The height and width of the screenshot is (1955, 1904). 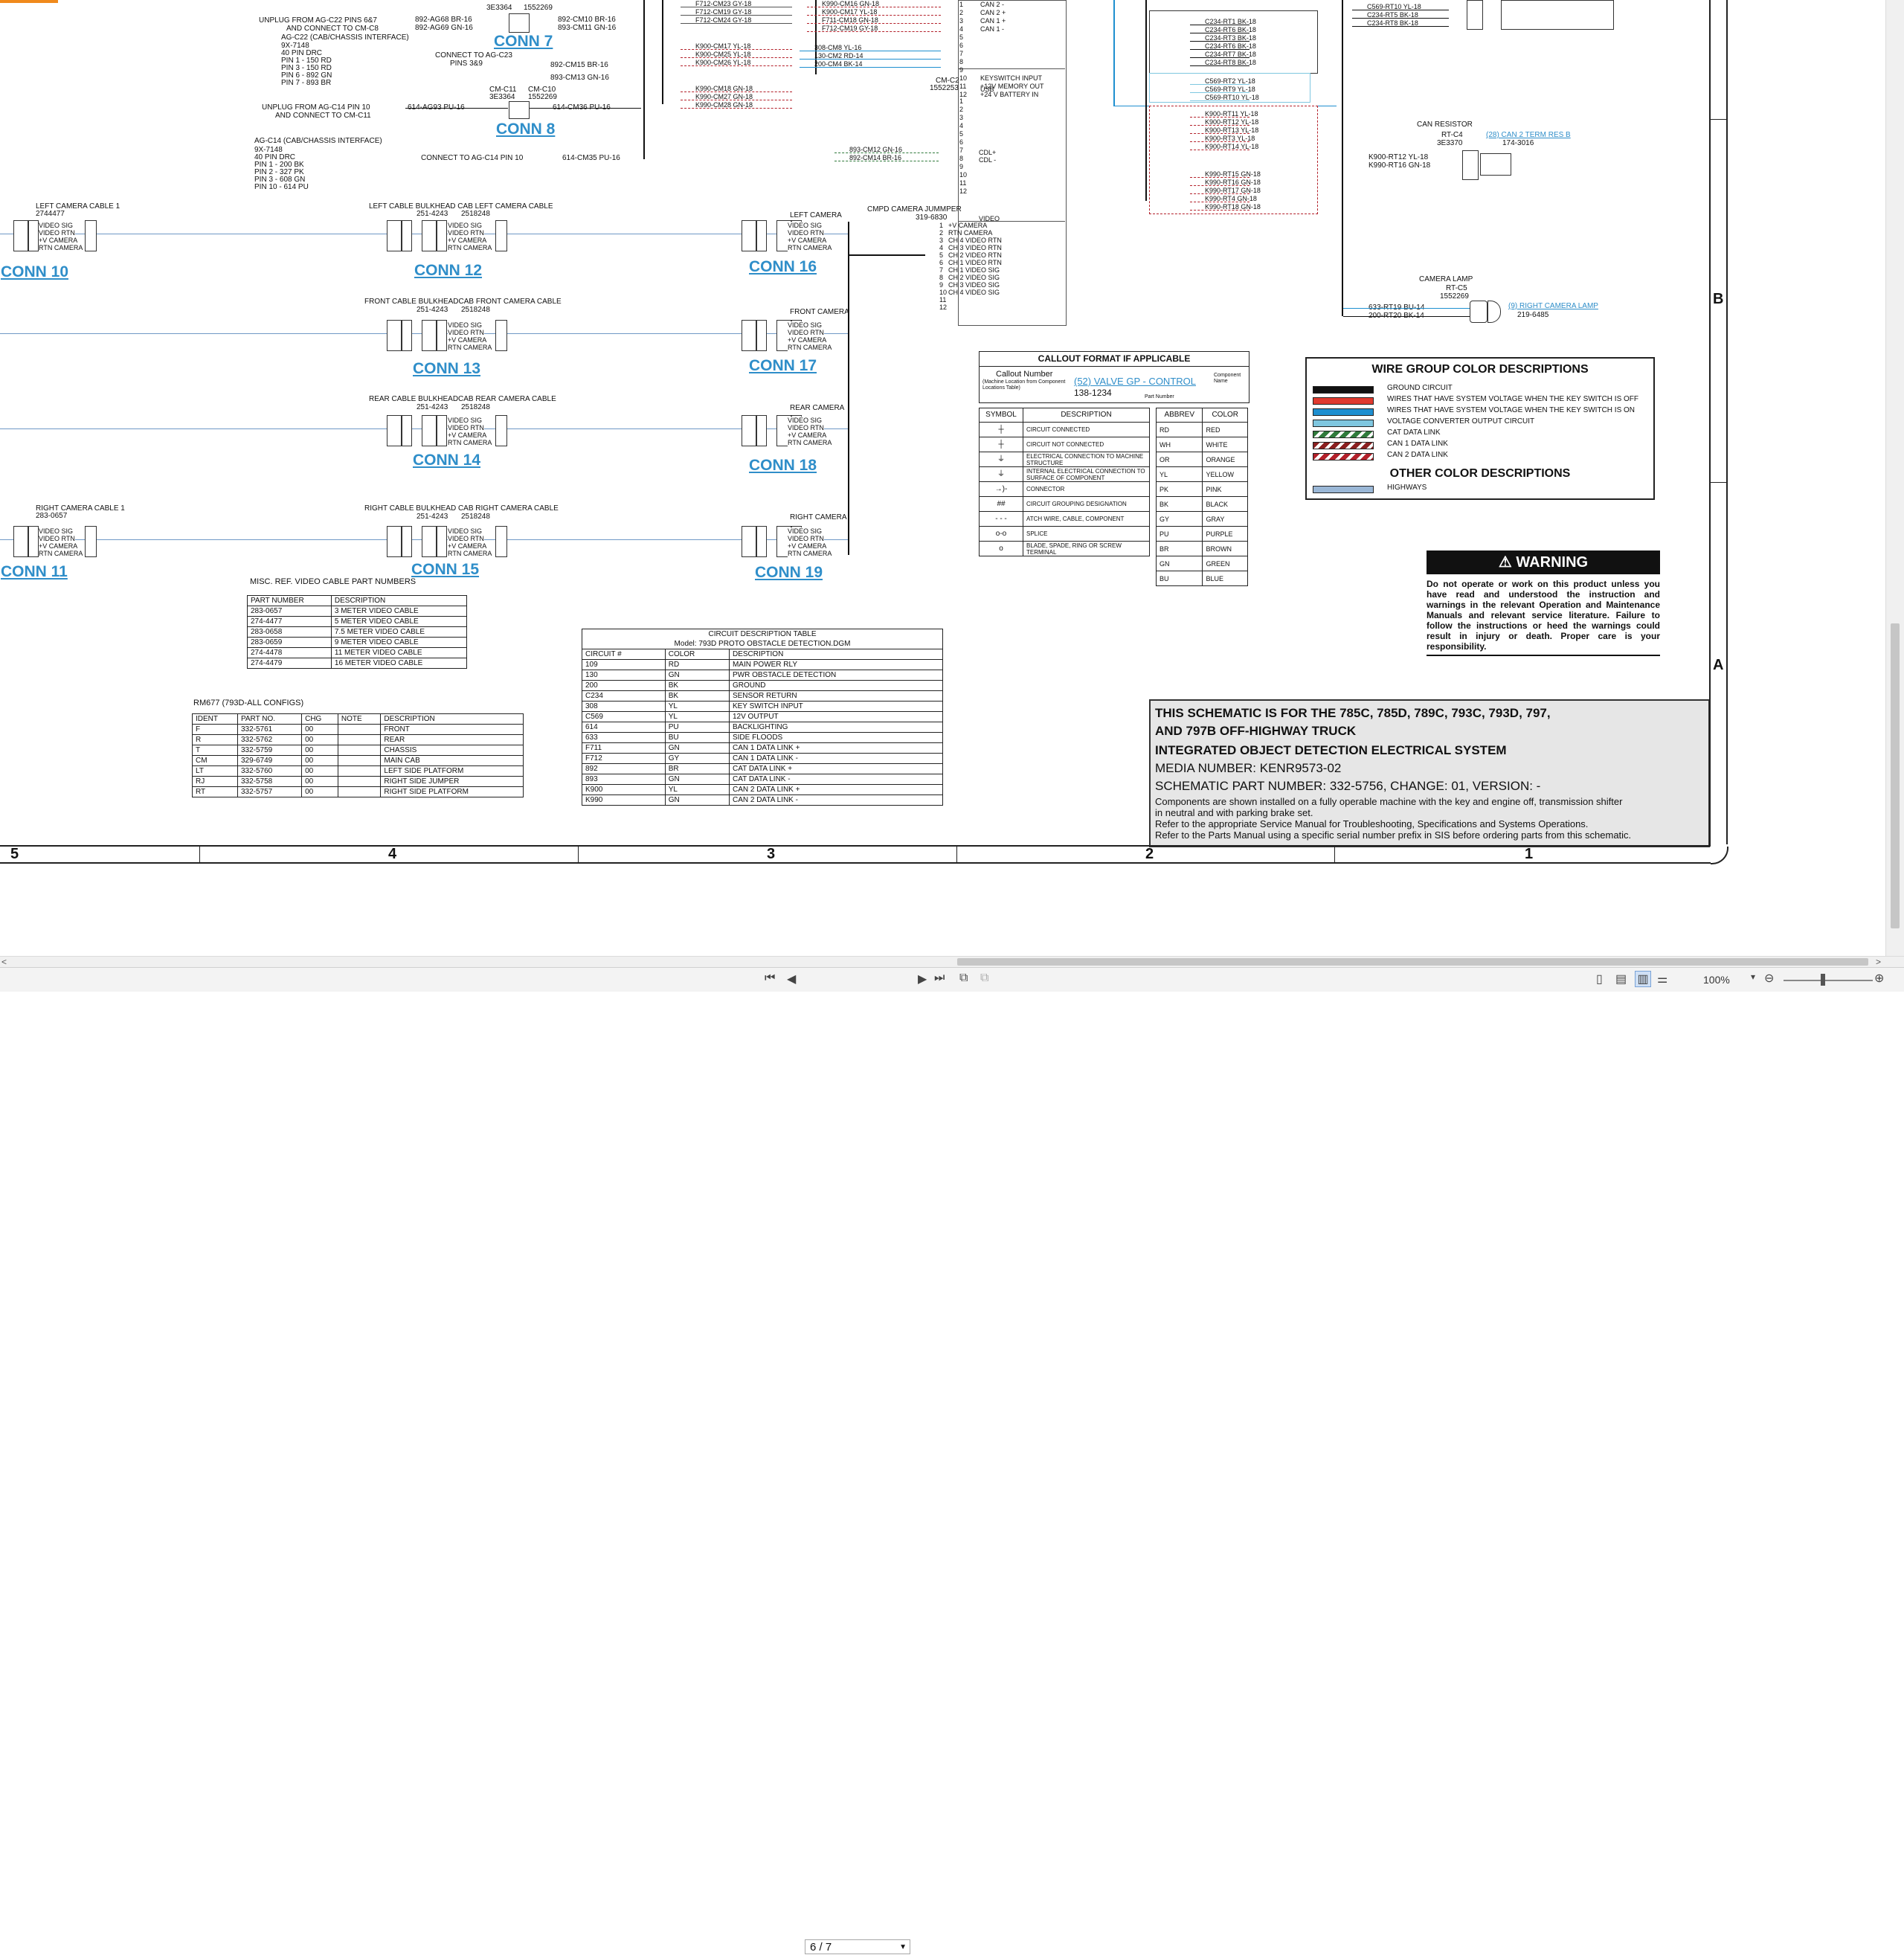 What do you see at coordinates (1225, 429) in the screenshot?
I see `table-cell: RED` at bounding box center [1225, 429].